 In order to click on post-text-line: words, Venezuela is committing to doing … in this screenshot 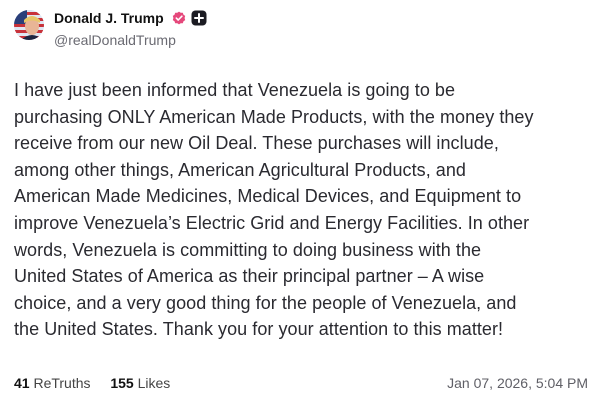, I will do `click(248, 249)`.